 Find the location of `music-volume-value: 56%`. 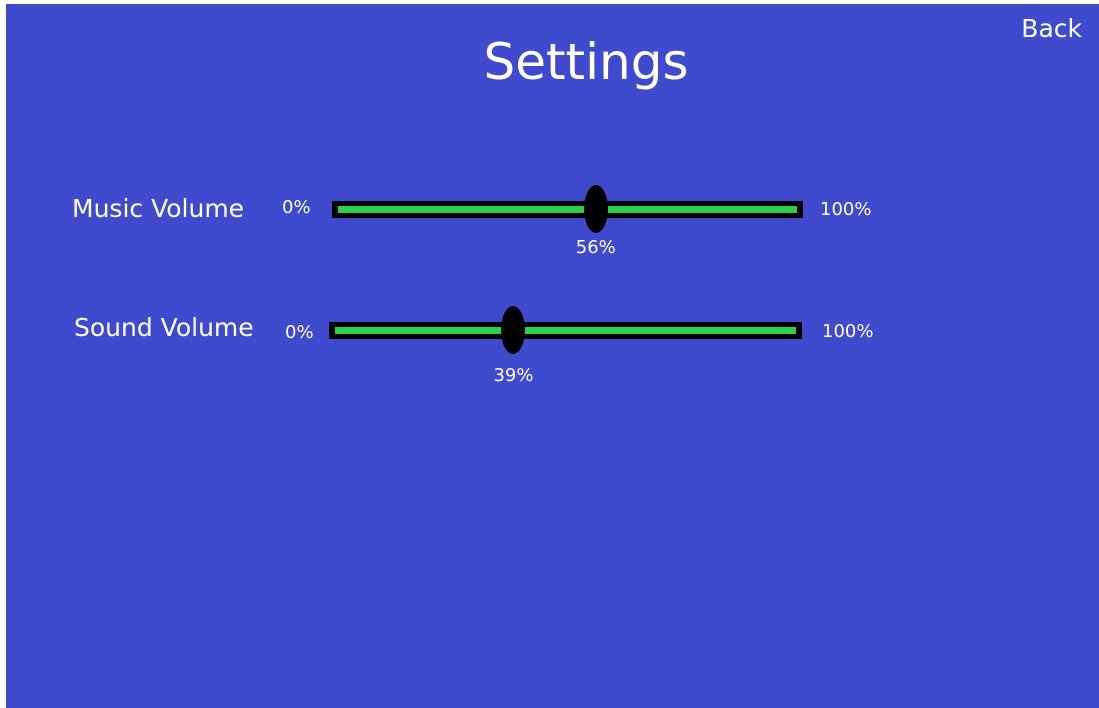

music-volume-value: 56% is located at coordinates (595, 247).